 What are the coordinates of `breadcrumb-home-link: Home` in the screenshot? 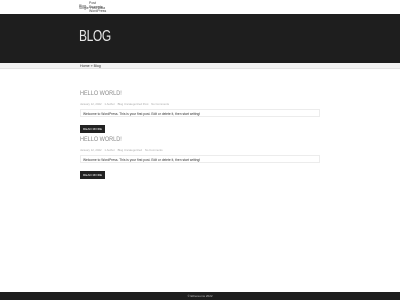 It's located at (85, 66).